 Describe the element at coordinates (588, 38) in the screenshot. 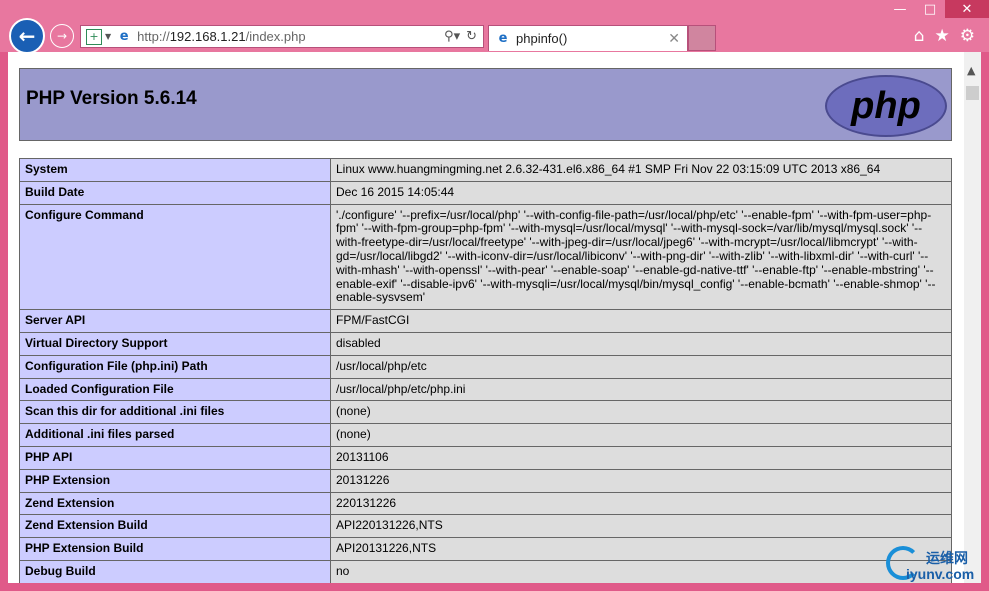

I see `tab-phpinfo: e phpinfo() ✕` at that location.